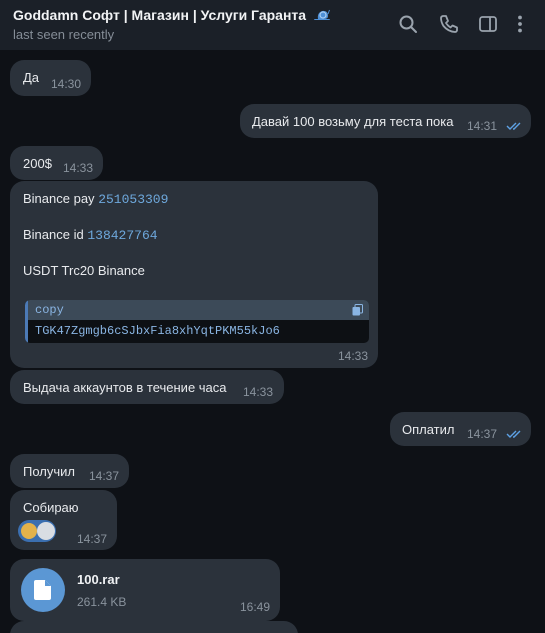 The height and width of the screenshot is (633, 545). I want to click on chat-status: last seen recently, so click(64, 34).